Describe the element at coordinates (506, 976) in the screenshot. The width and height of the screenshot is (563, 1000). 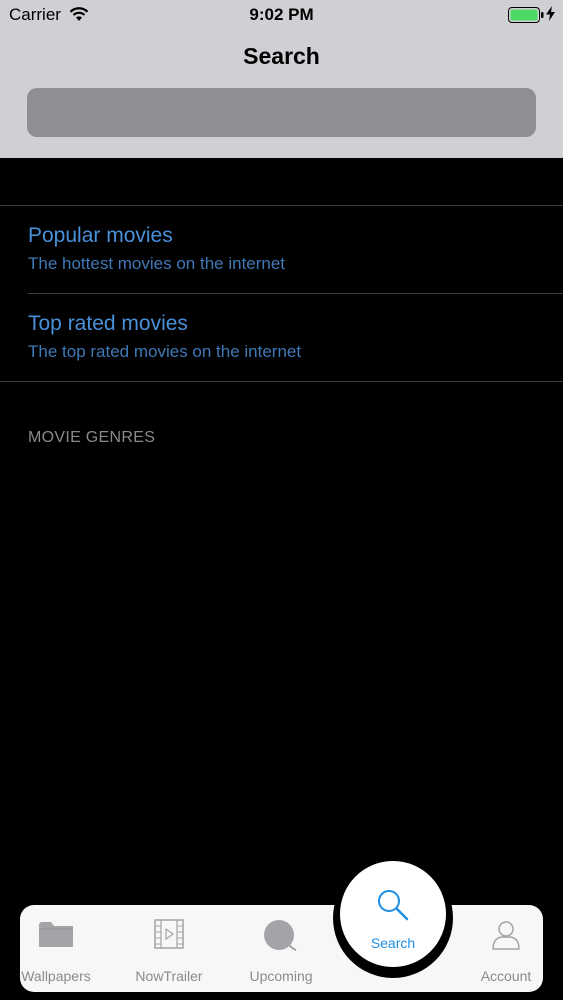
I see `tab-label: Account` at that location.